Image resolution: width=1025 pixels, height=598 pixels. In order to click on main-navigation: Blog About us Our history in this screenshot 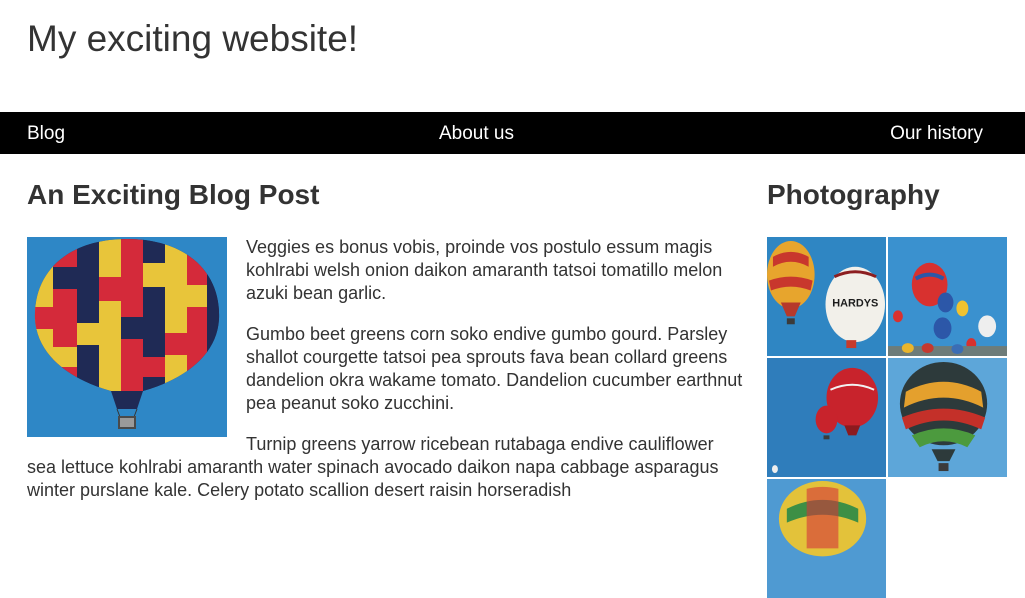, I will do `click(512, 133)`.